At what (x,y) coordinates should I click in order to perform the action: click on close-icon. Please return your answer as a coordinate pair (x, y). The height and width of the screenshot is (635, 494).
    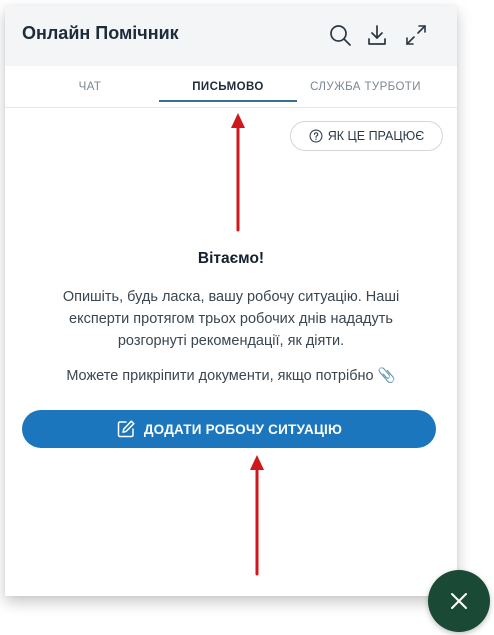
    Looking at the image, I should click on (459, 601).